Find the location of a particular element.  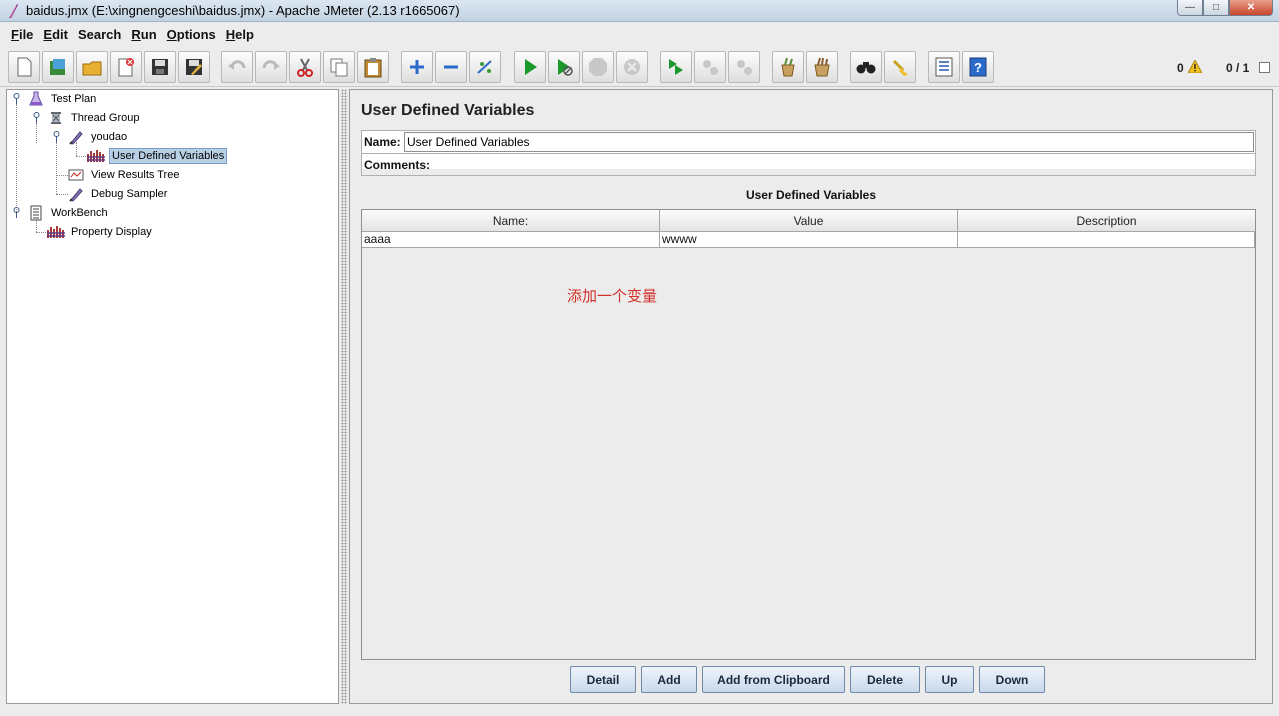

save-as-button is located at coordinates (194, 67).